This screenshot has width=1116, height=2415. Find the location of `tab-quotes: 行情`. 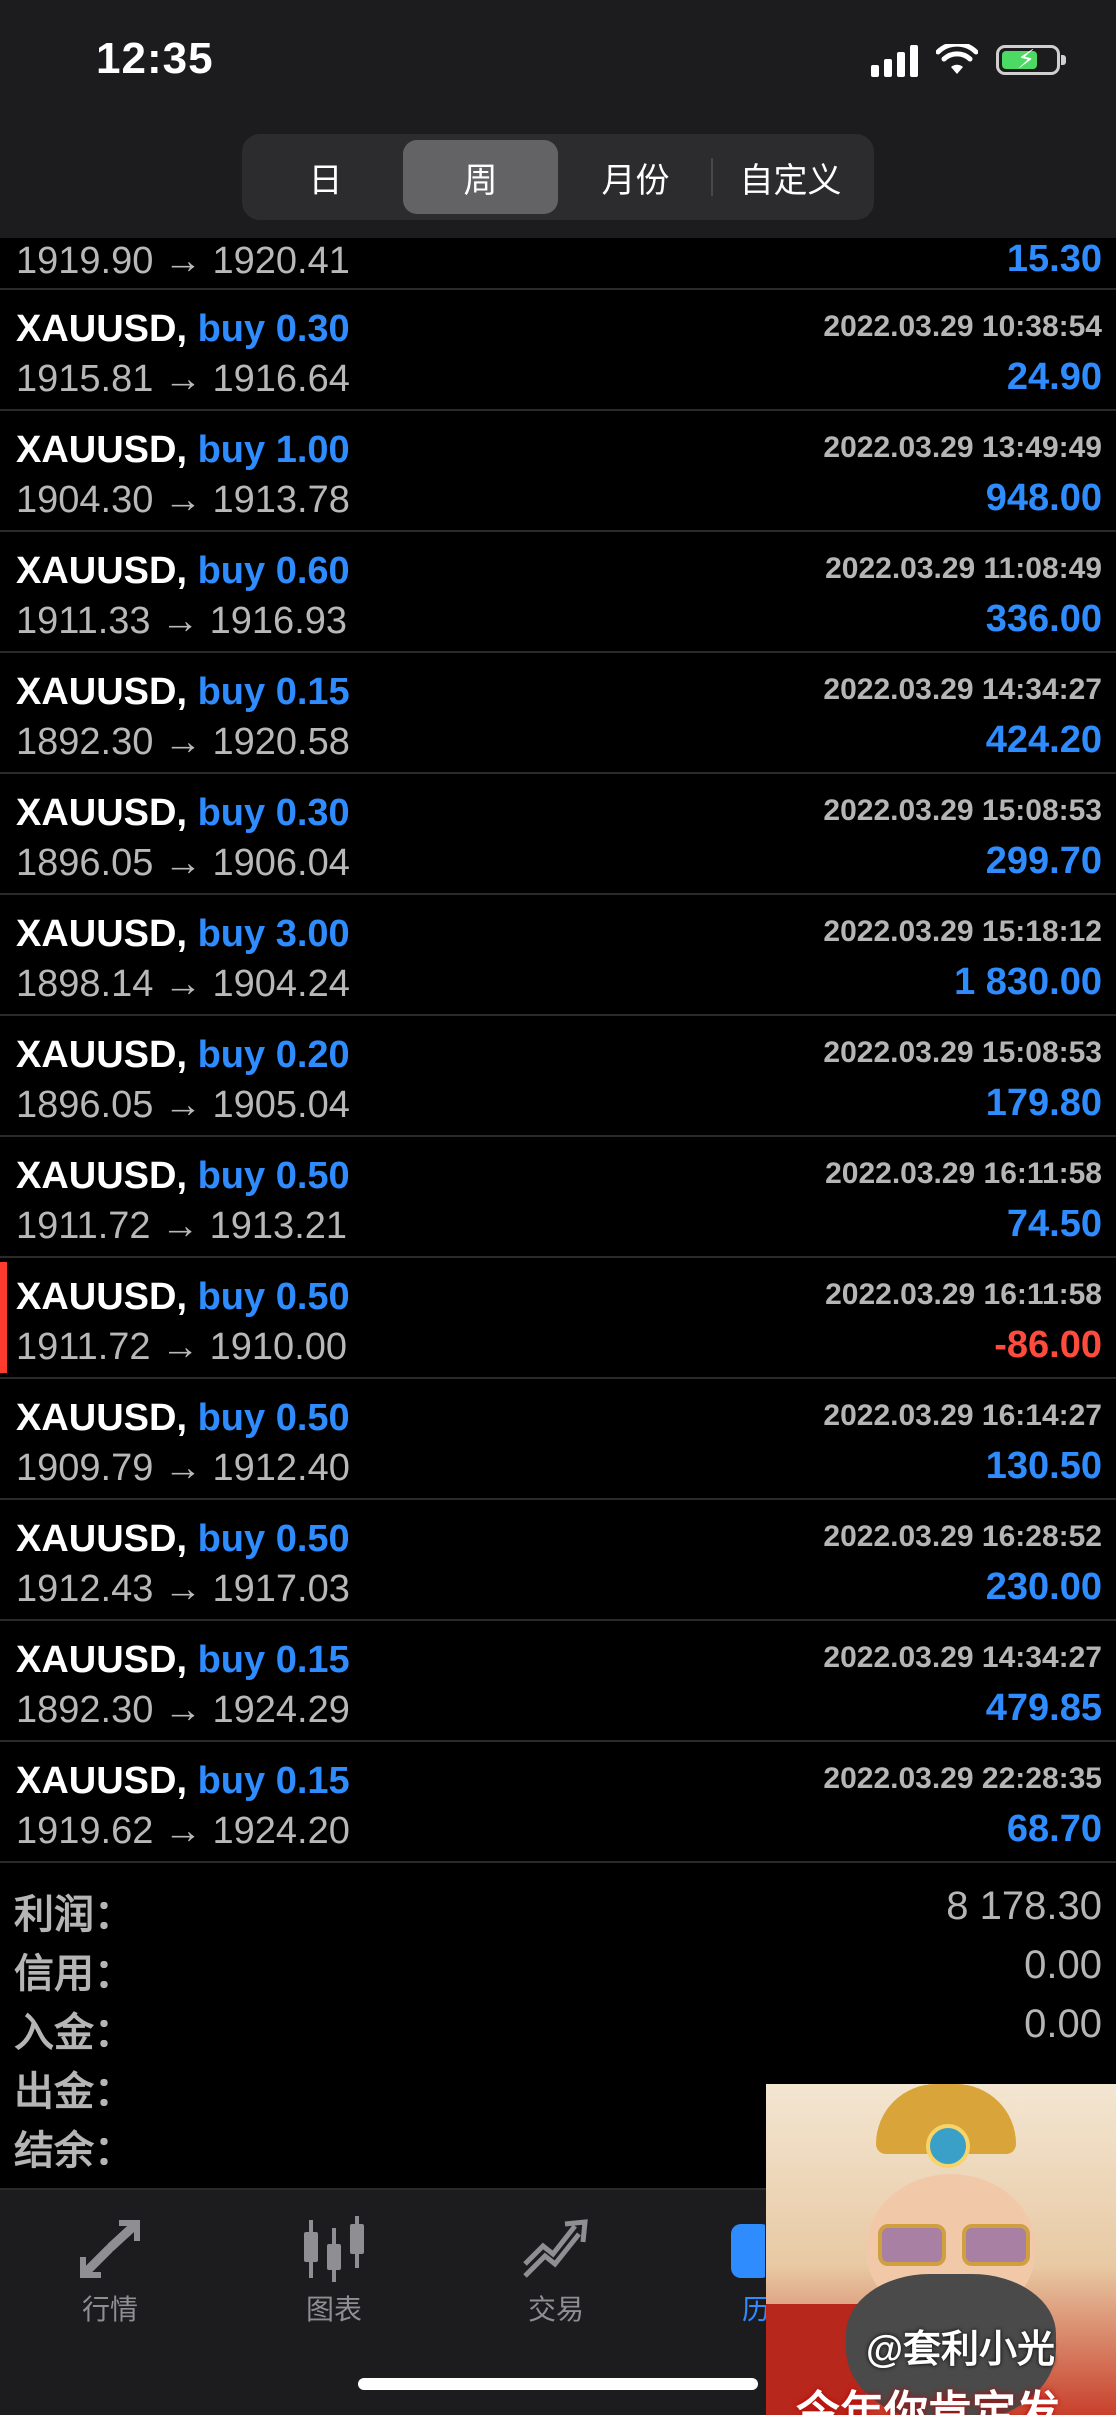

tab-quotes: 行情 is located at coordinates (110, 2271).